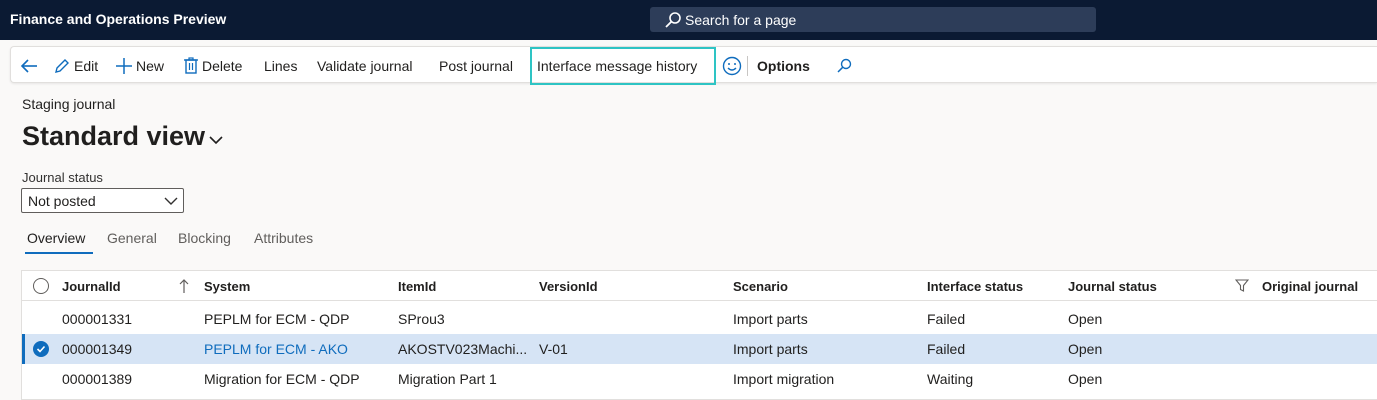 This screenshot has height=400, width=1377. What do you see at coordinates (118, 19) in the screenshot?
I see `app-title: Finance and Operations Preview` at bounding box center [118, 19].